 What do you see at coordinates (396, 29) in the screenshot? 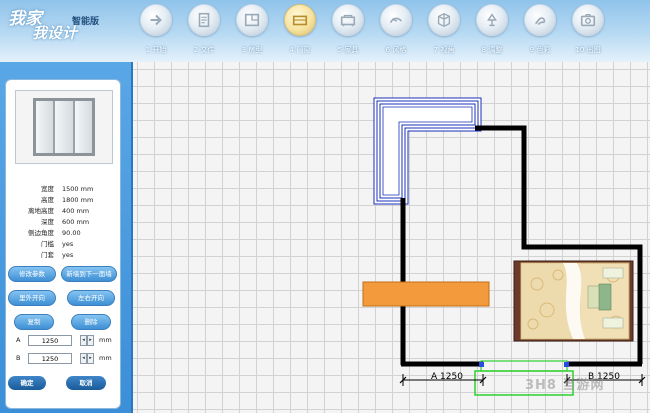
I see `tool-style: 6 风格` at bounding box center [396, 29].